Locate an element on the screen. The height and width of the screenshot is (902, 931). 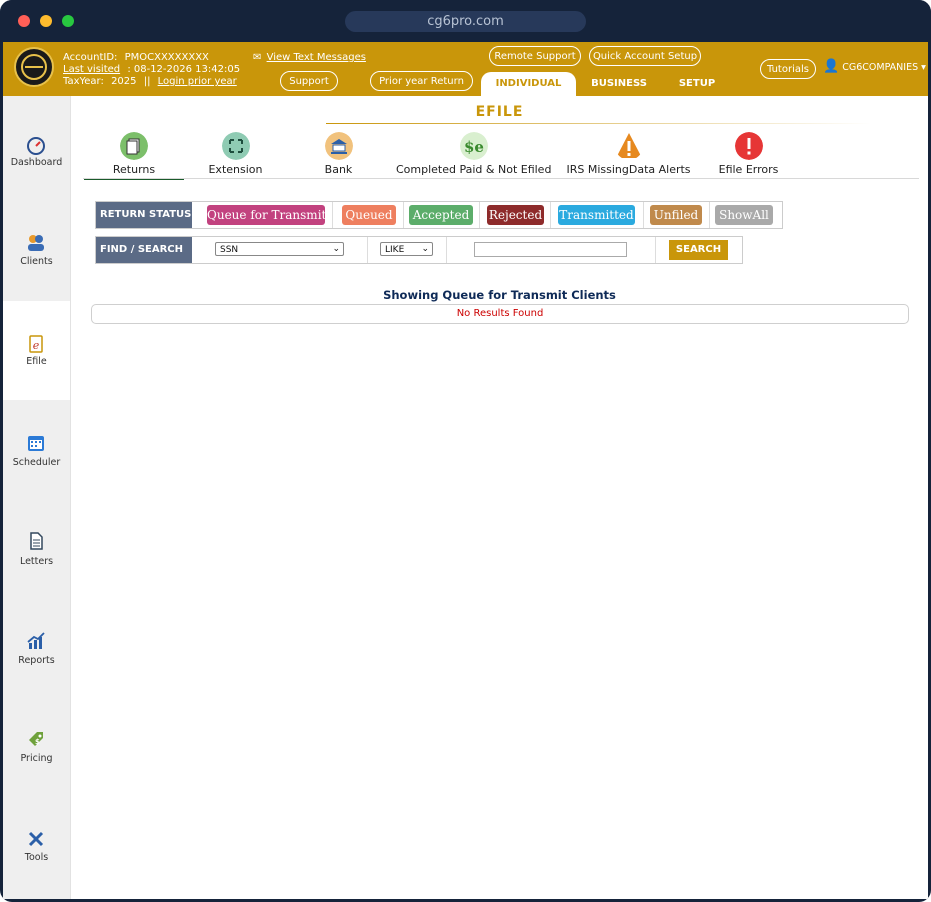
sidebar-label-letters: Letters is located at coordinates (36, 561).